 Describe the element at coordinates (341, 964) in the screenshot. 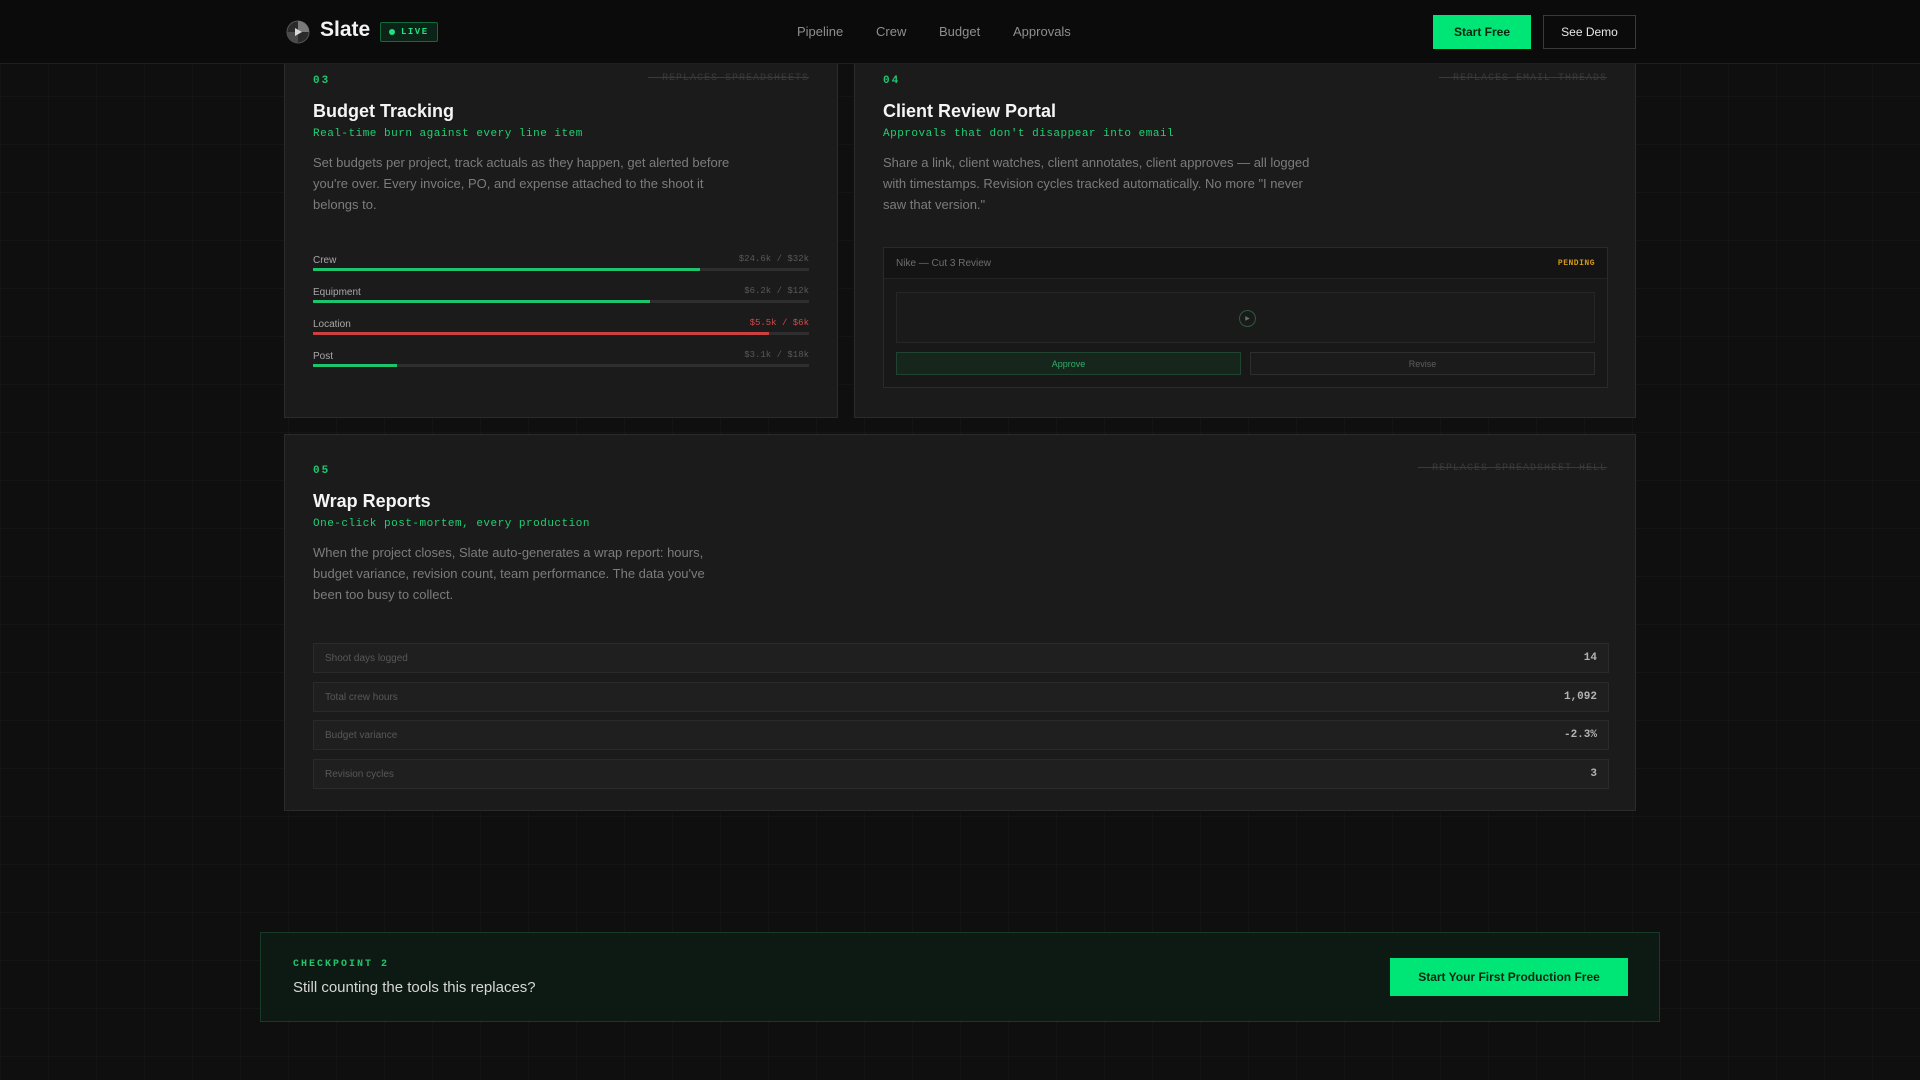

I see `checkpoint-label: CHECKPOINT 2` at that location.